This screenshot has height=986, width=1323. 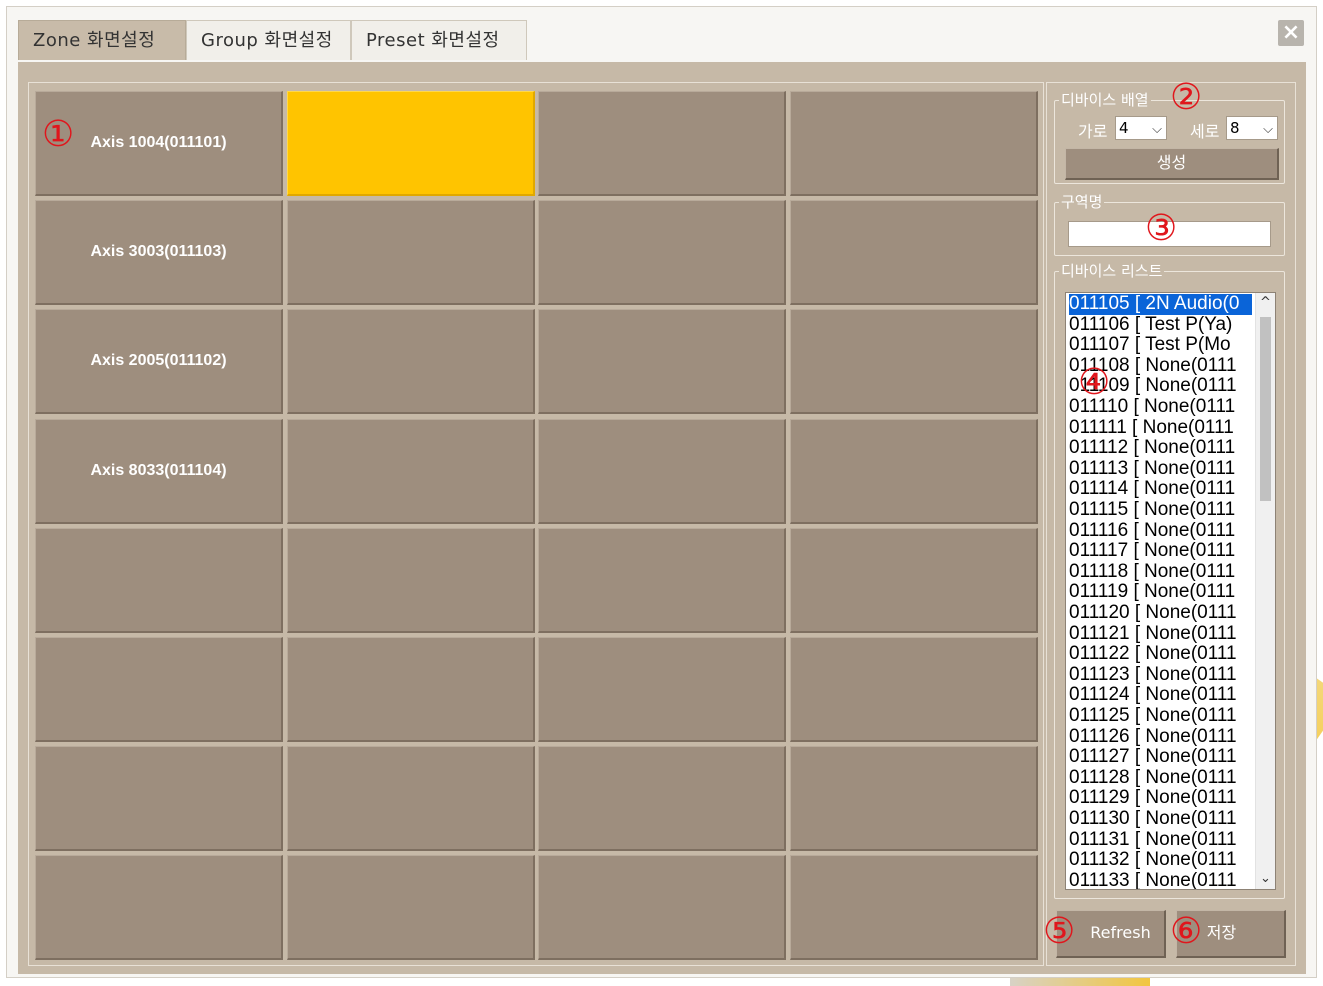 What do you see at coordinates (1160, 778) in the screenshot?
I see `device-list-item: 011128 [ None(0111` at bounding box center [1160, 778].